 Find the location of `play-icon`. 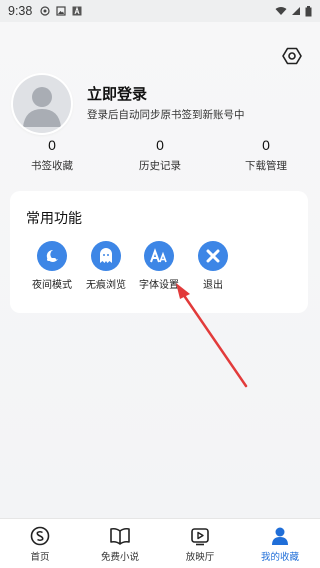

play-icon is located at coordinates (200, 537).